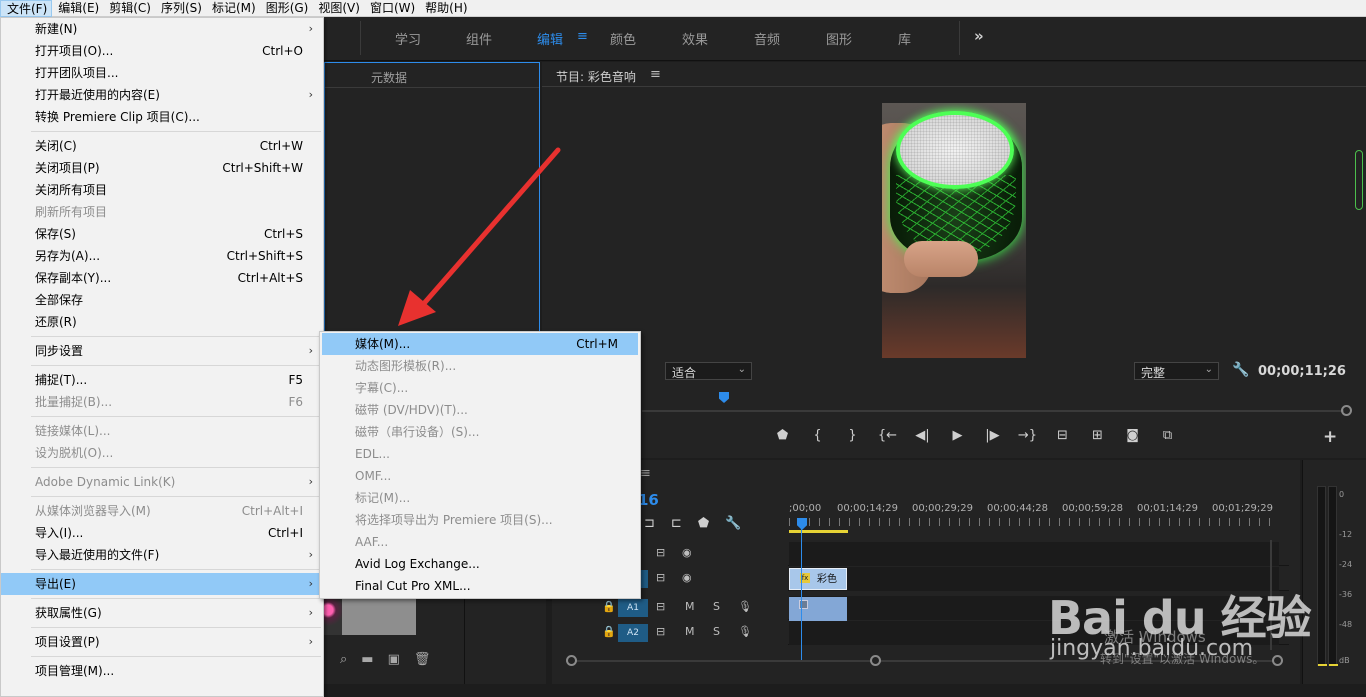  What do you see at coordinates (649, 523) in the screenshot?
I see `snap-icon: ⊐` at bounding box center [649, 523].